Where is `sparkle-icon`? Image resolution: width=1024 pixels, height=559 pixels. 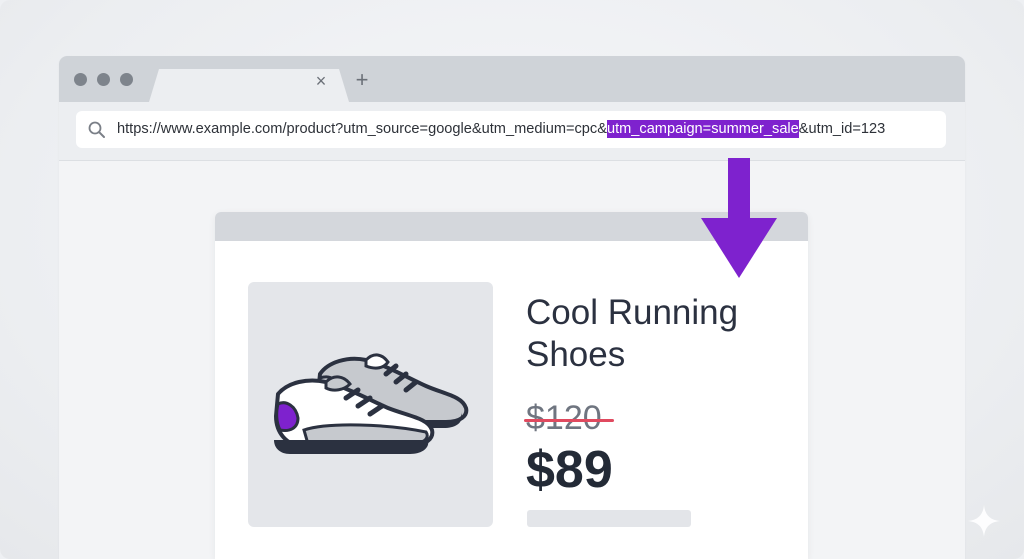
sparkle-icon is located at coordinates (984, 521).